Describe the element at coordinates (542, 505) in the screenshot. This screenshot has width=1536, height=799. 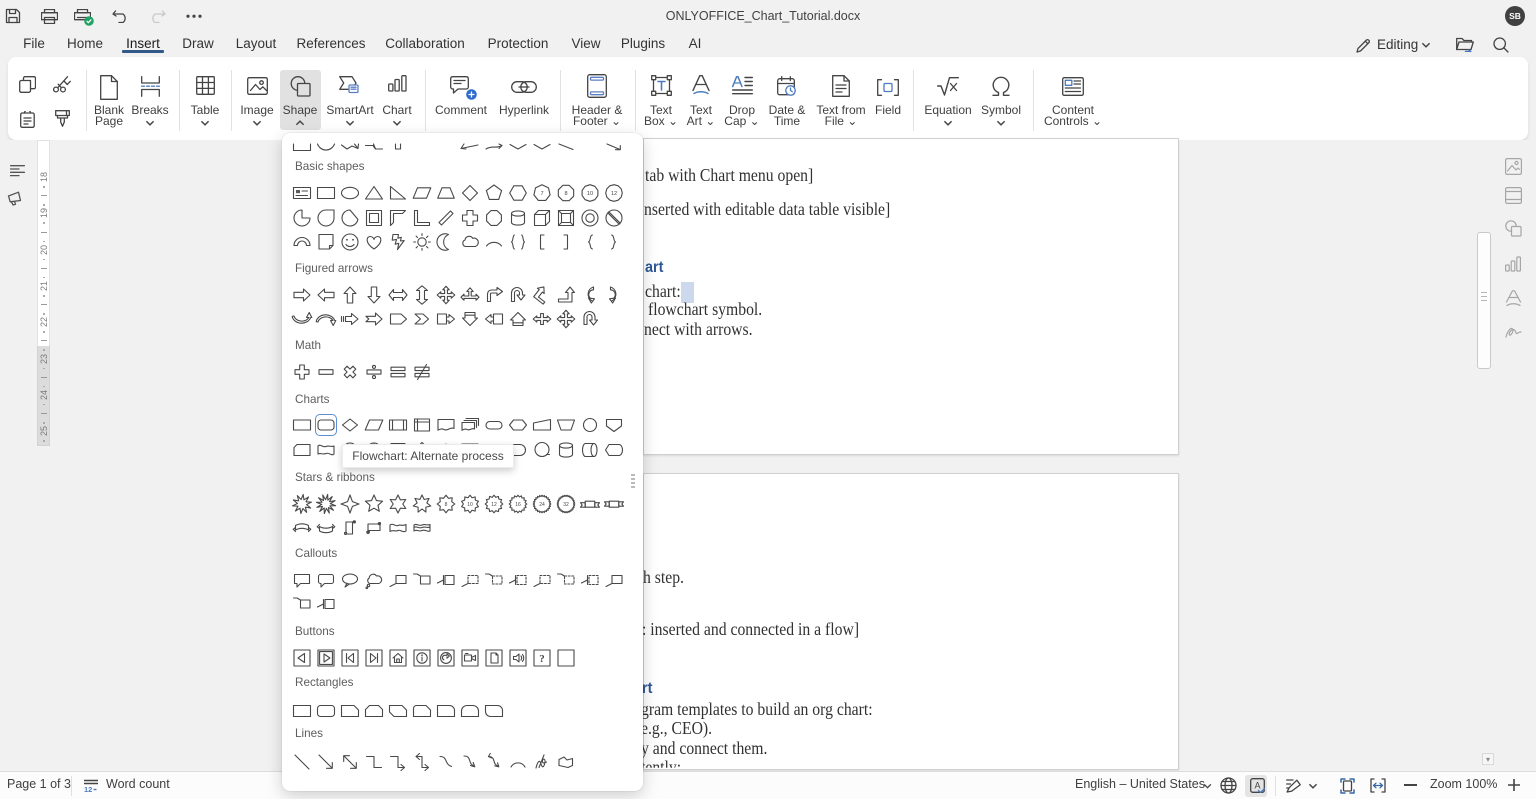
I see `svg-text: 24` at that location.